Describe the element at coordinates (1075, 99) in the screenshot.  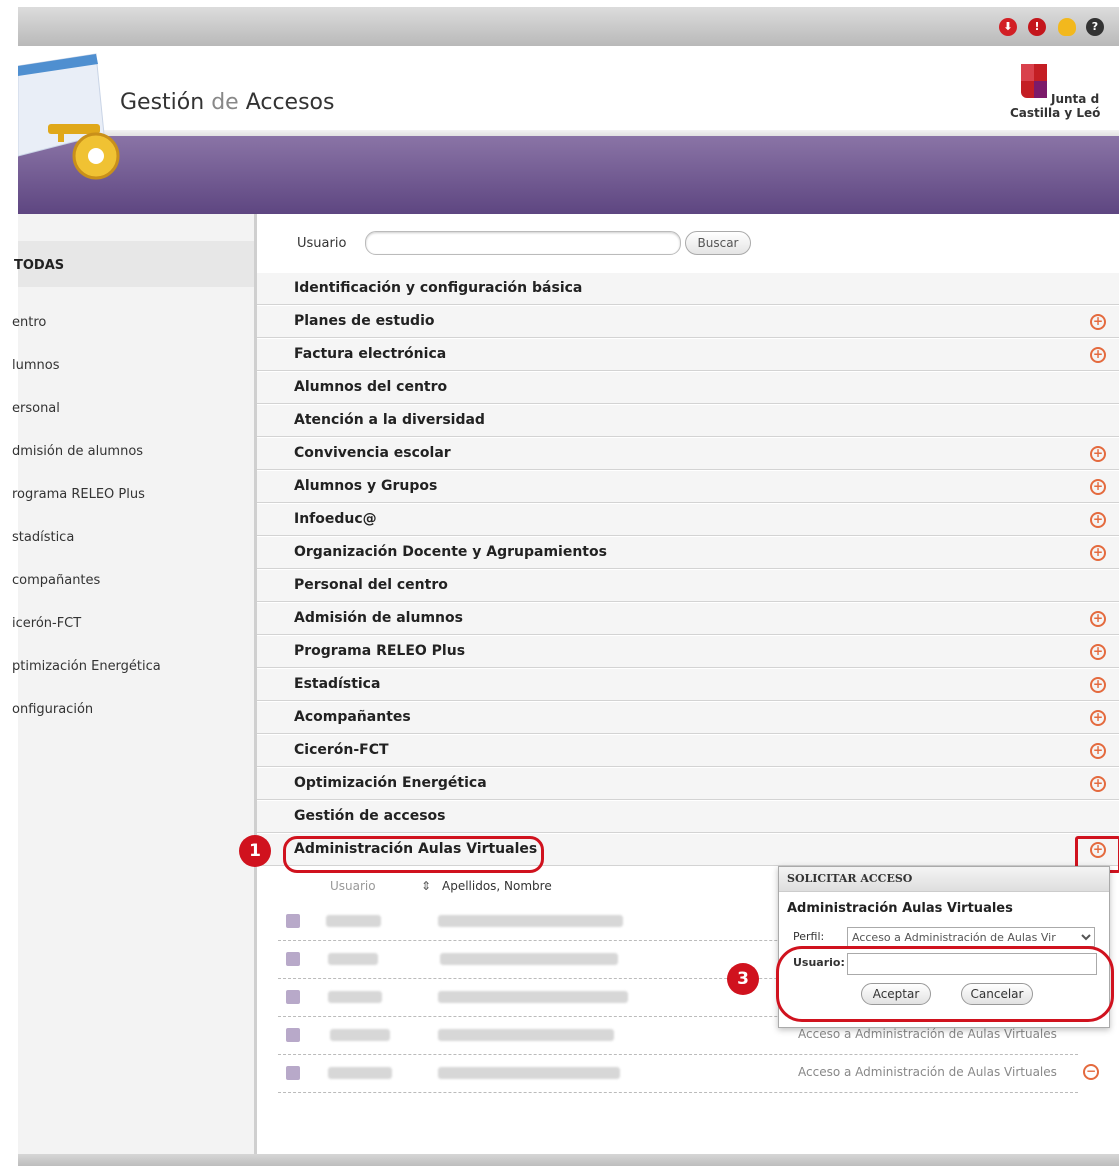
I see `brand-line-1: Junta d` at that location.